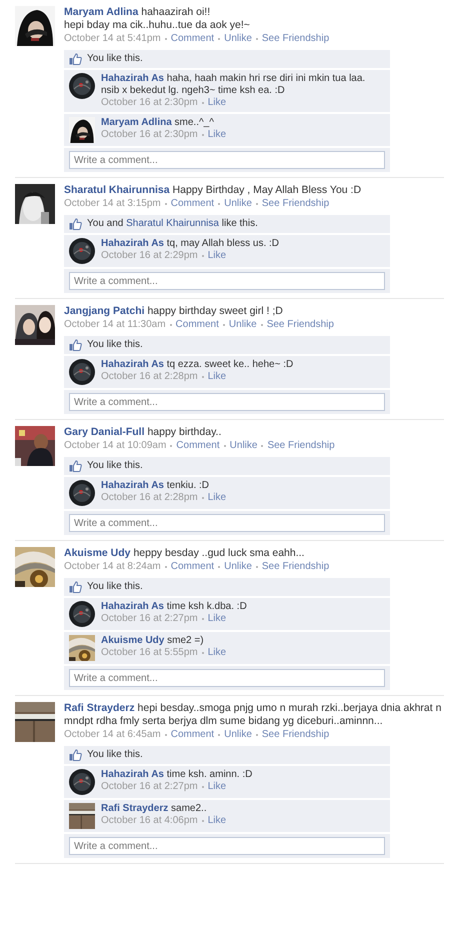  What do you see at coordinates (115, 445) in the screenshot?
I see `timestamp: October 14 at 10:09am` at bounding box center [115, 445].